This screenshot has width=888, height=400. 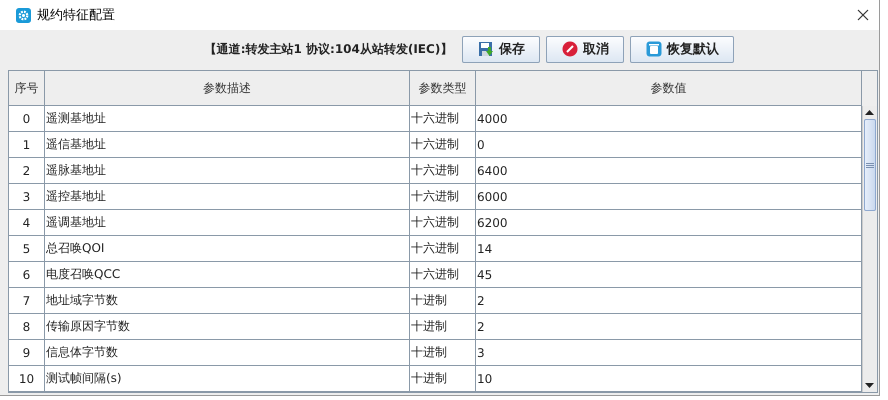 What do you see at coordinates (669, 197) in the screenshot?
I see `table-cell: 6000` at bounding box center [669, 197].